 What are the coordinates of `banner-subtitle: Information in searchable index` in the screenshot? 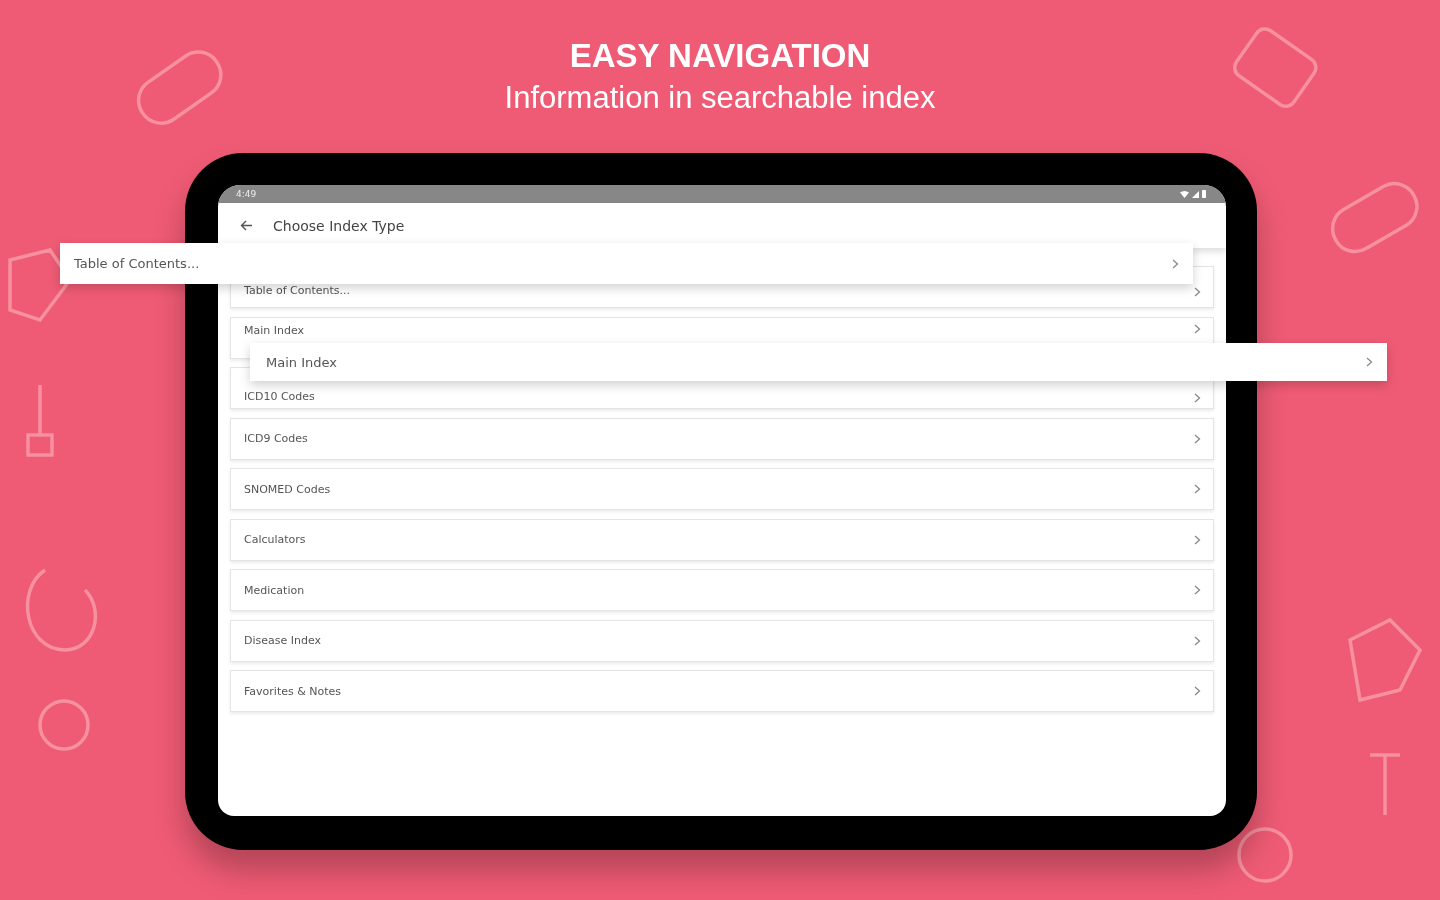 It's located at (720, 98).